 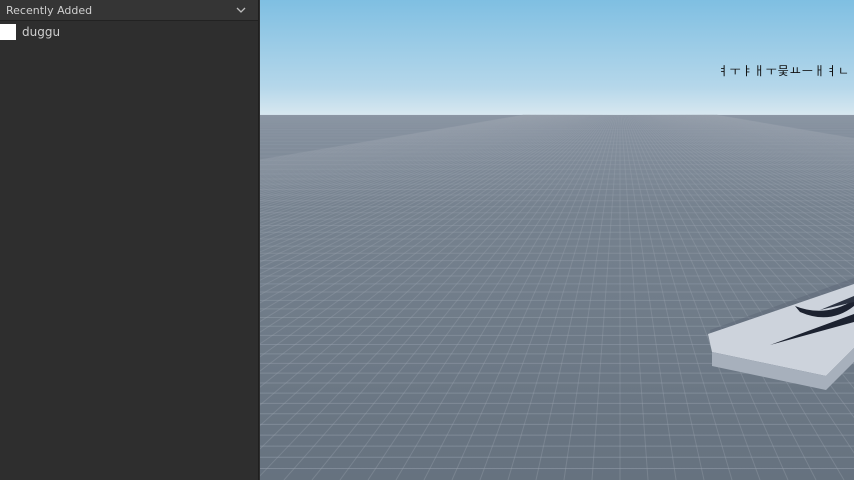 I want to click on panel-header: Recently Added, so click(x=129, y=10).